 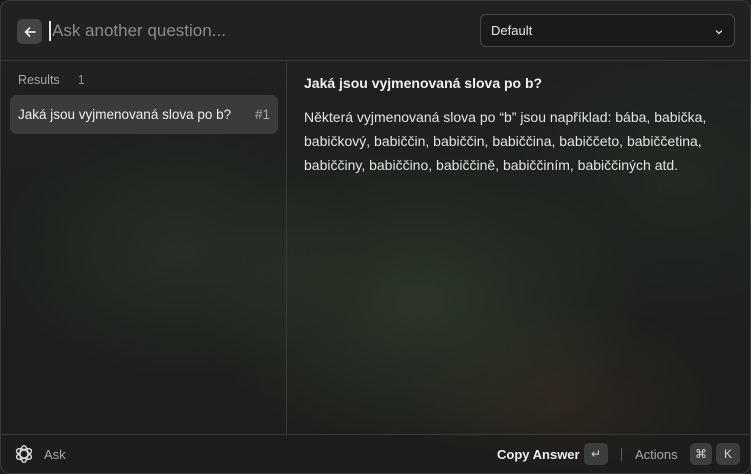 I want to click on question-title: Jaká jsou vyjmenovaná slova po b?, so click(x=423, y=83).